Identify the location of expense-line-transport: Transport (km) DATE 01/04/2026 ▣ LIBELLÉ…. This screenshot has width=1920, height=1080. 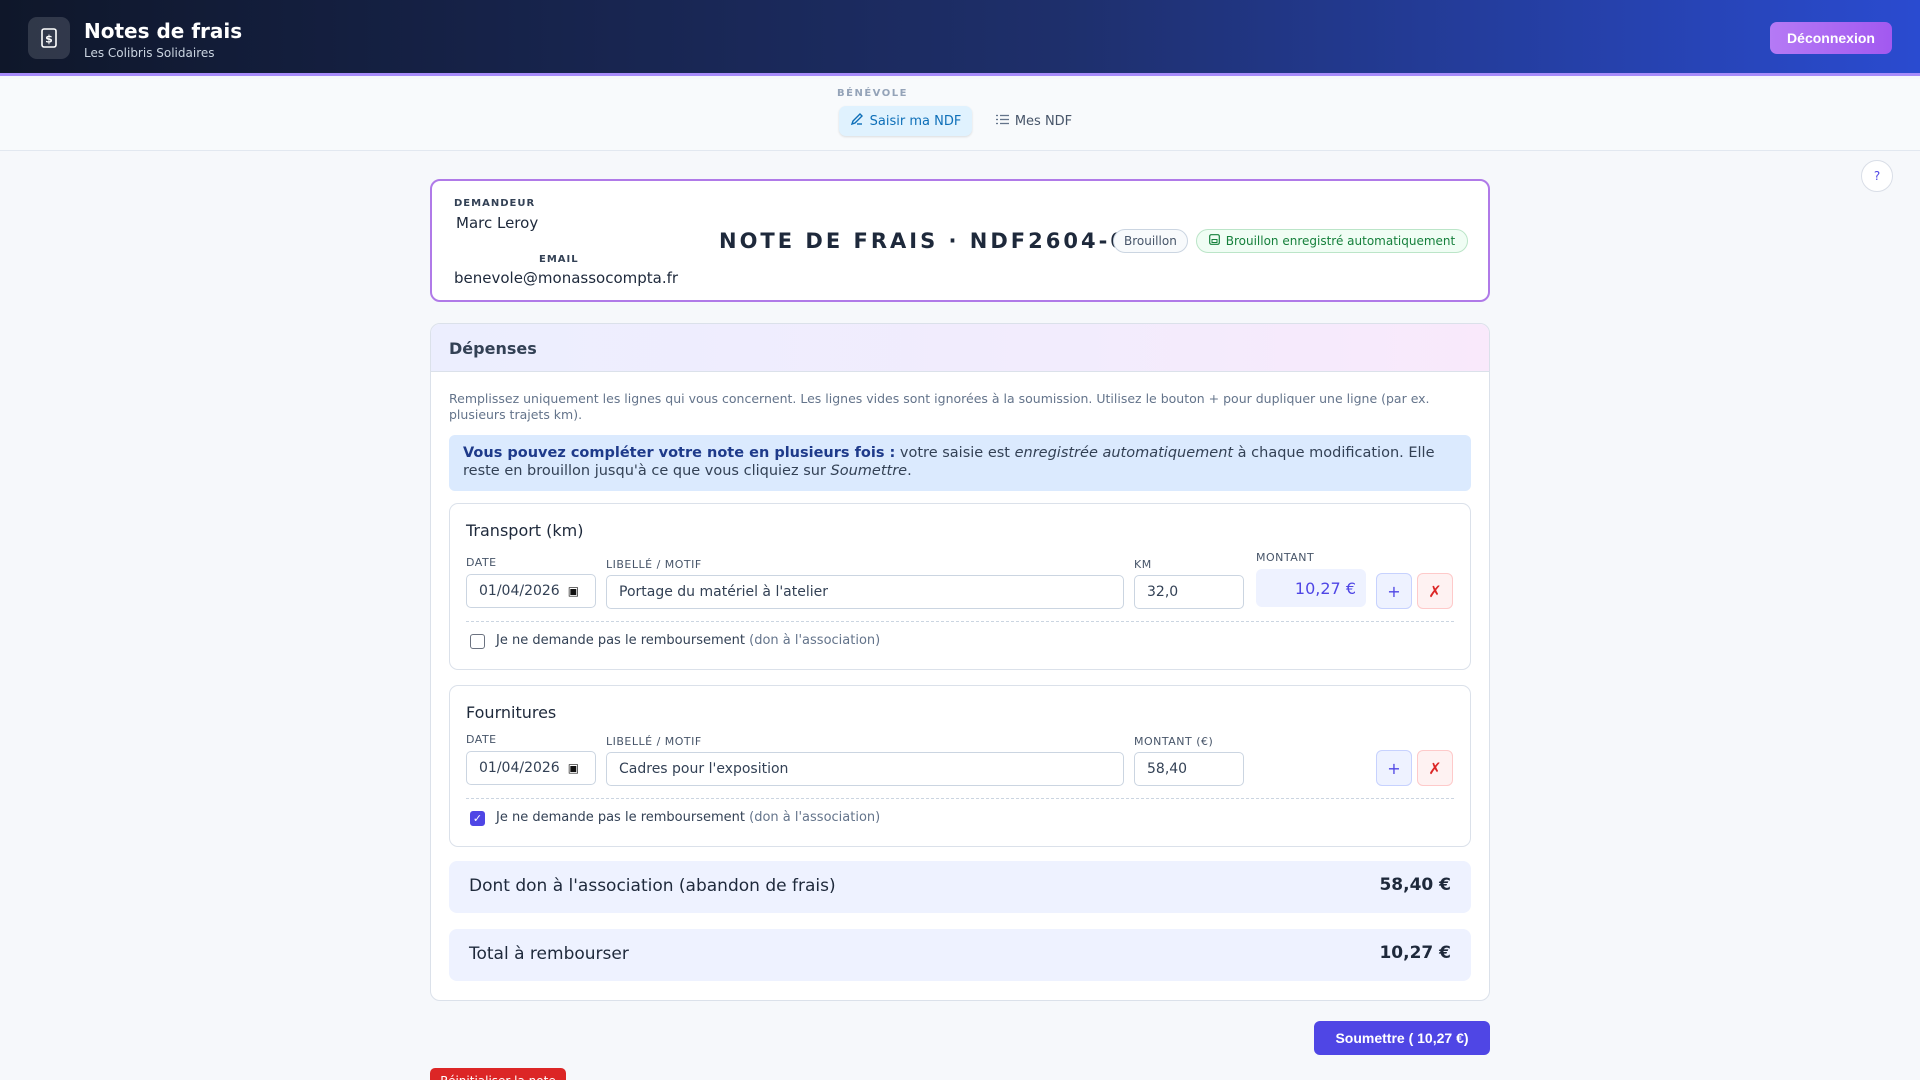
(960, 586).